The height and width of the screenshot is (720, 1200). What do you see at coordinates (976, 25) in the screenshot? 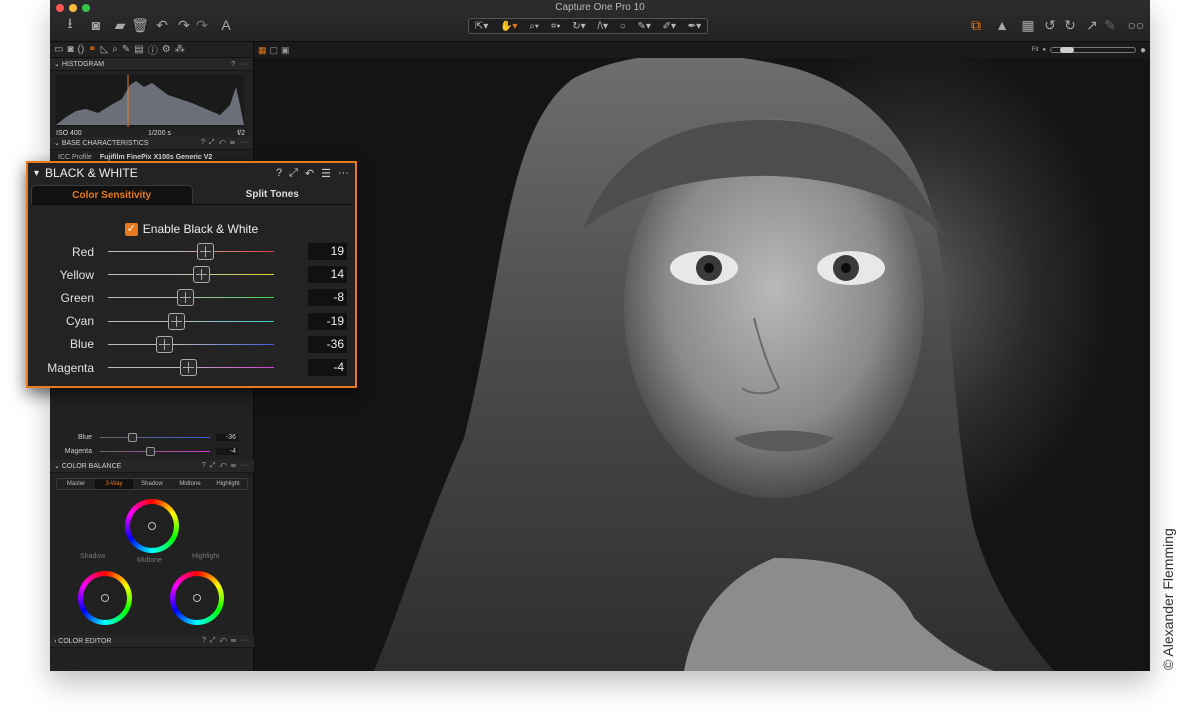
I see `layers-icon: ⧉` at bounding box center [976, 25].